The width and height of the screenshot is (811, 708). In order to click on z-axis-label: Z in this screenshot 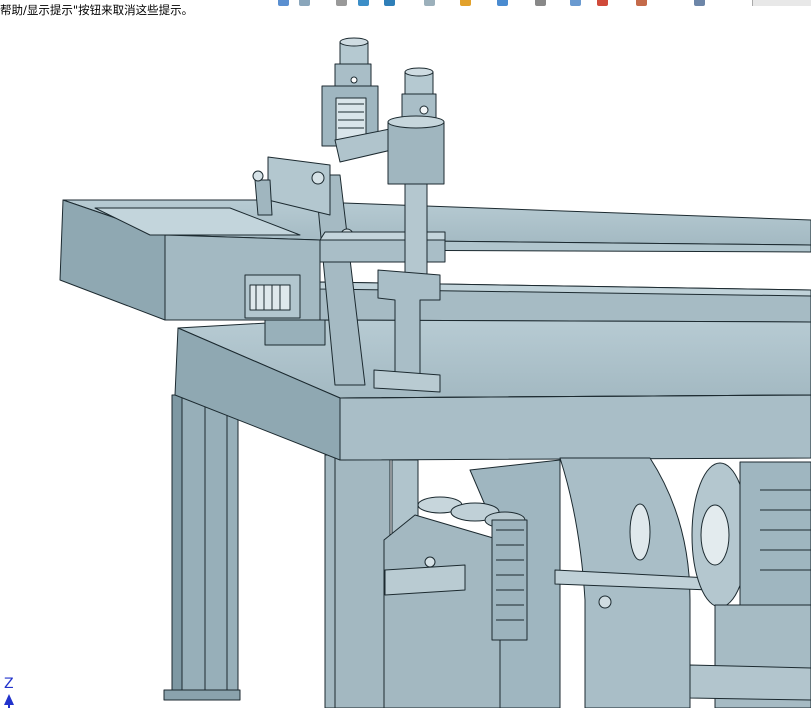, I will do `click(9, 684)`.